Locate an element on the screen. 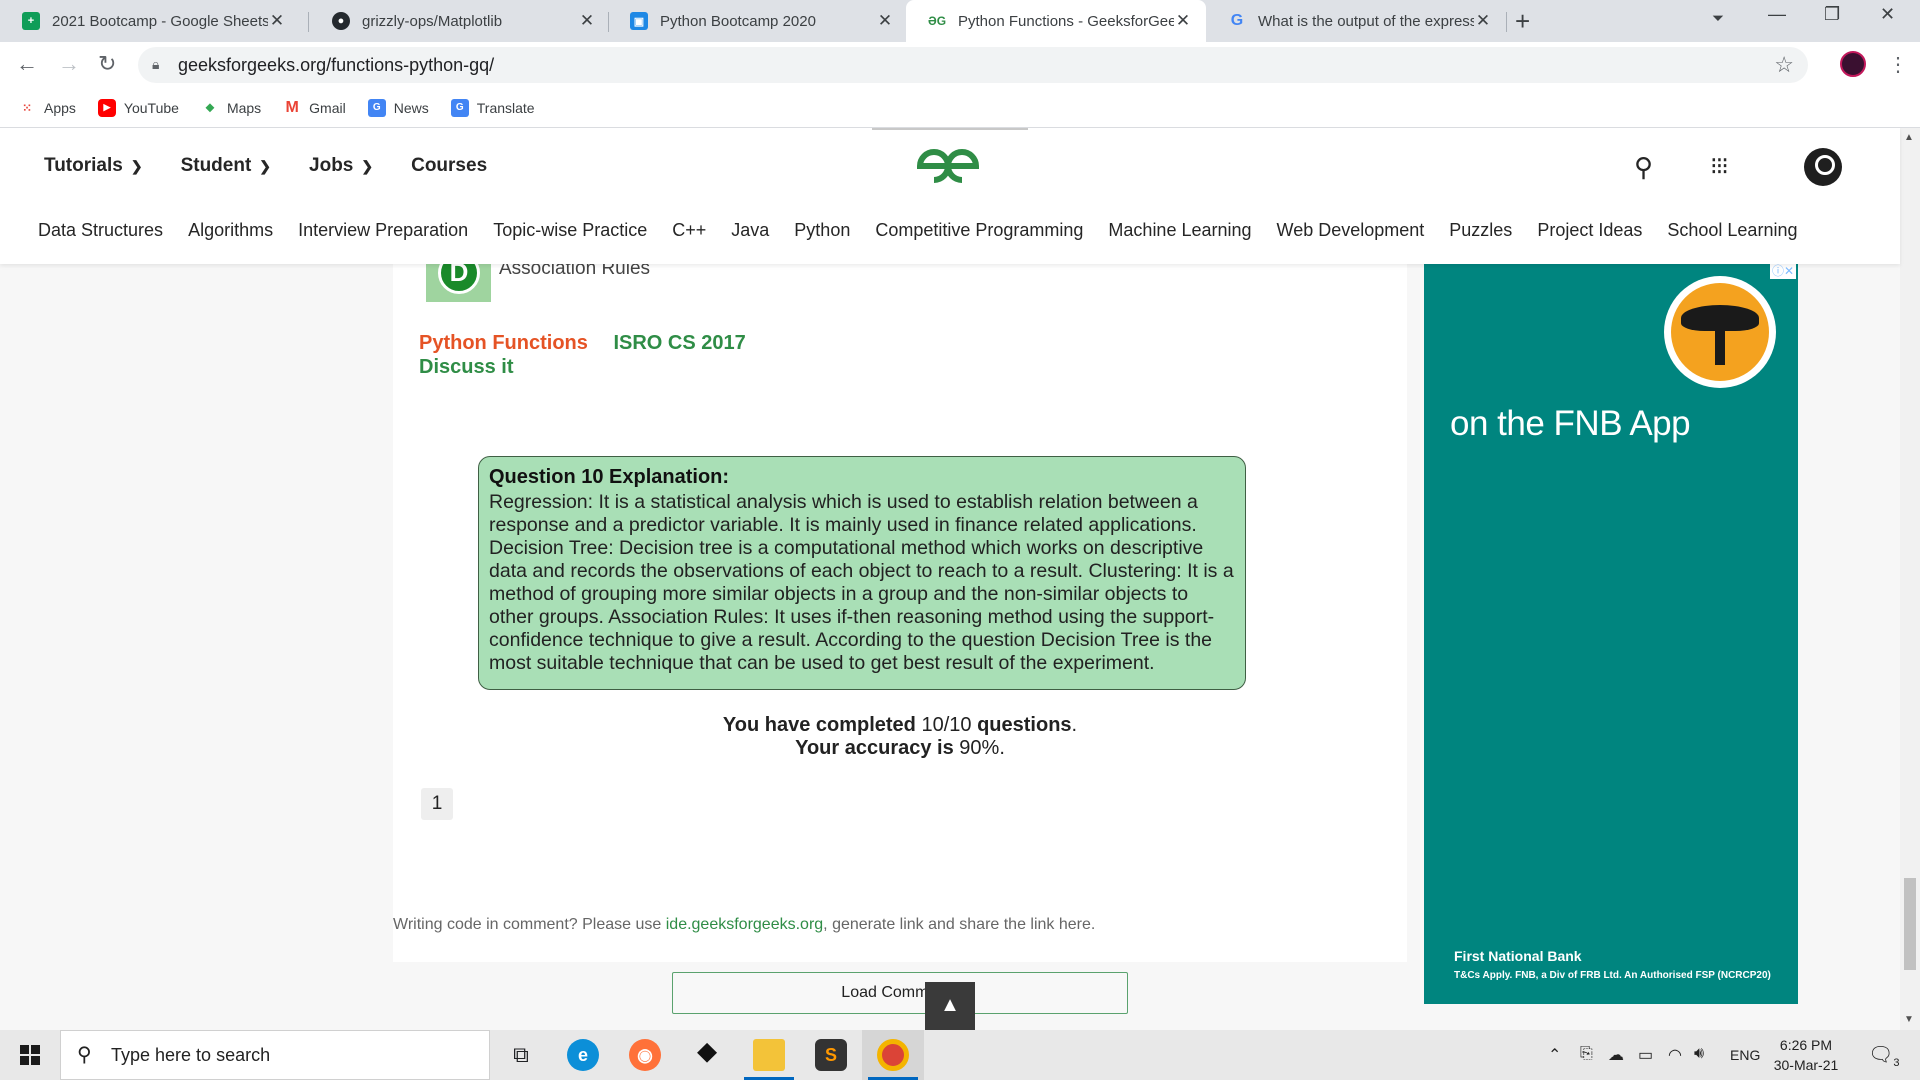  user-account-icon is located at coordinates (1823, 167).